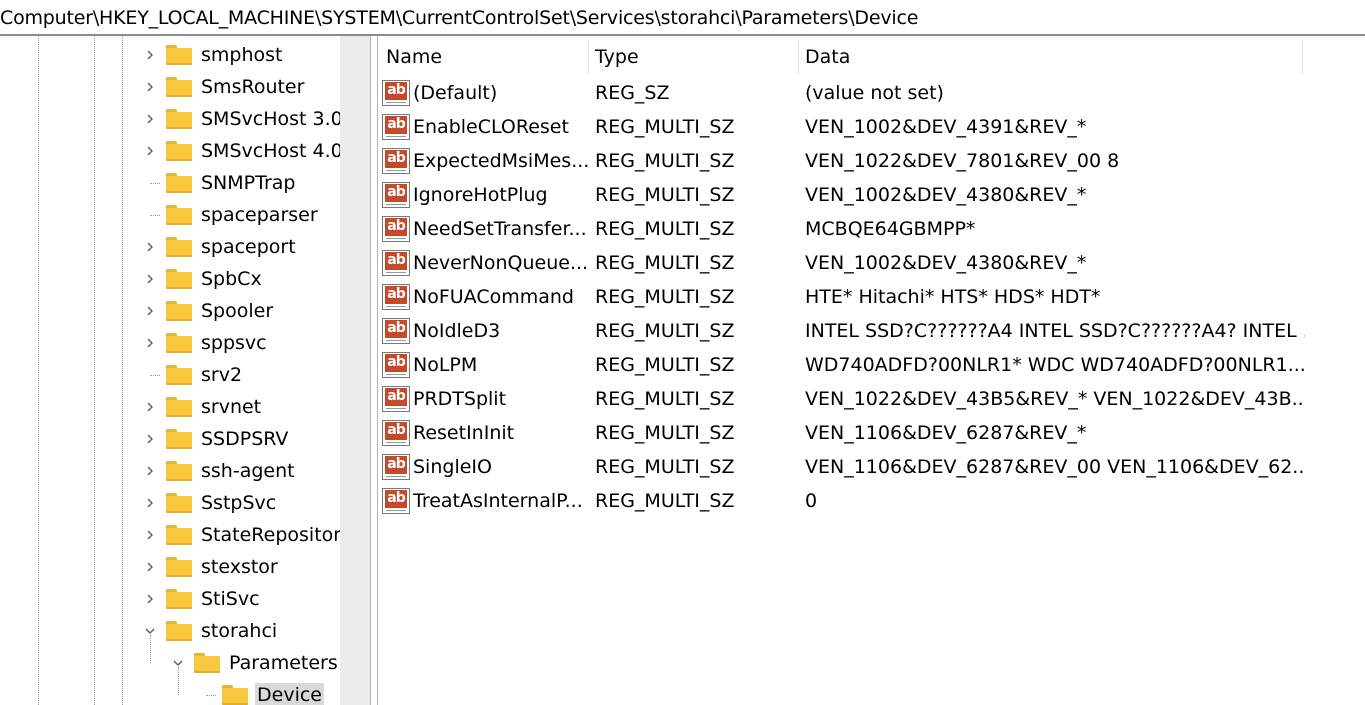 Image resolution: width=1365 pixels, height=705 pixels. I want to click on tree-item: srvnet, so click(202, 407).